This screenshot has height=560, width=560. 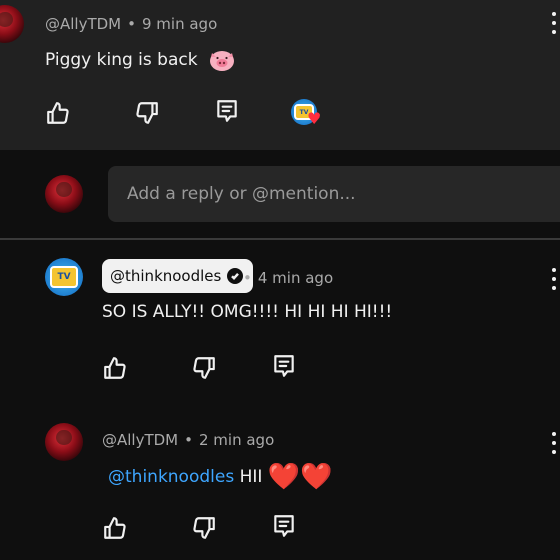 What do you see at coordinates (180, 24) in the screenshot?
I see `comment-time: 9 min ago` at bounding box center [180, 24].